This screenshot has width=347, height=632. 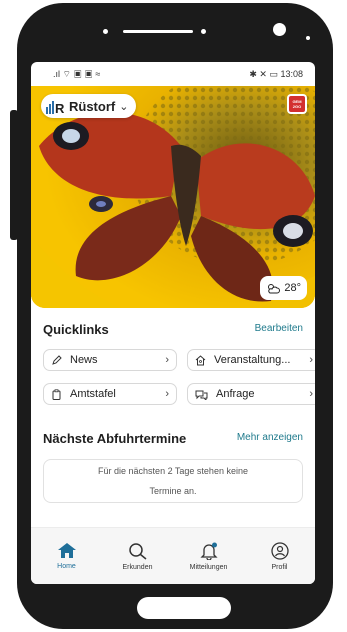 What do you see at coordinates (137, 567) in the screenshot?
I see `tab-label: Erkunden` at bounding box center [137, 567].